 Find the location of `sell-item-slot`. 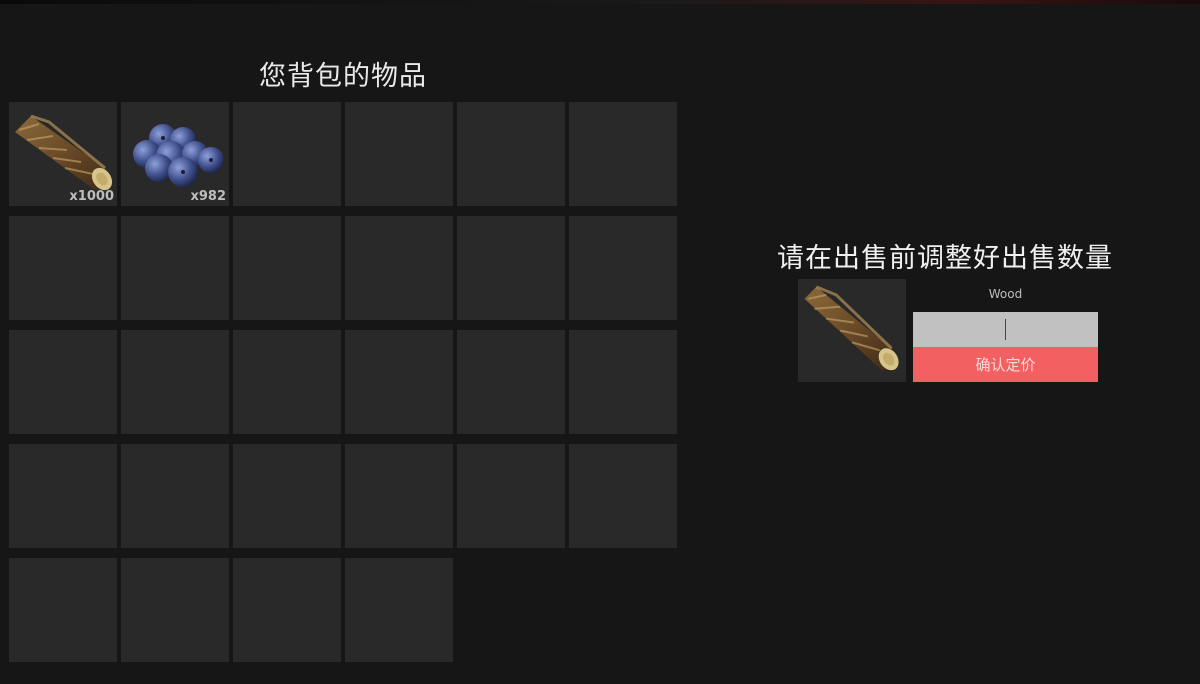

sell-item-slot is located at coordinates (852, 330).